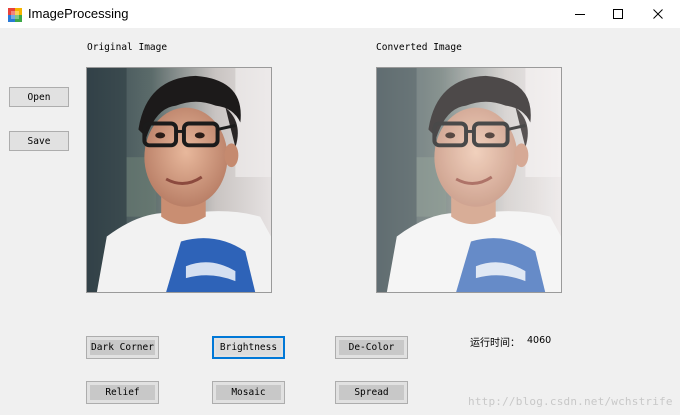  I want to click on mosaic-button-label: Mosaic, so click(248, 392).